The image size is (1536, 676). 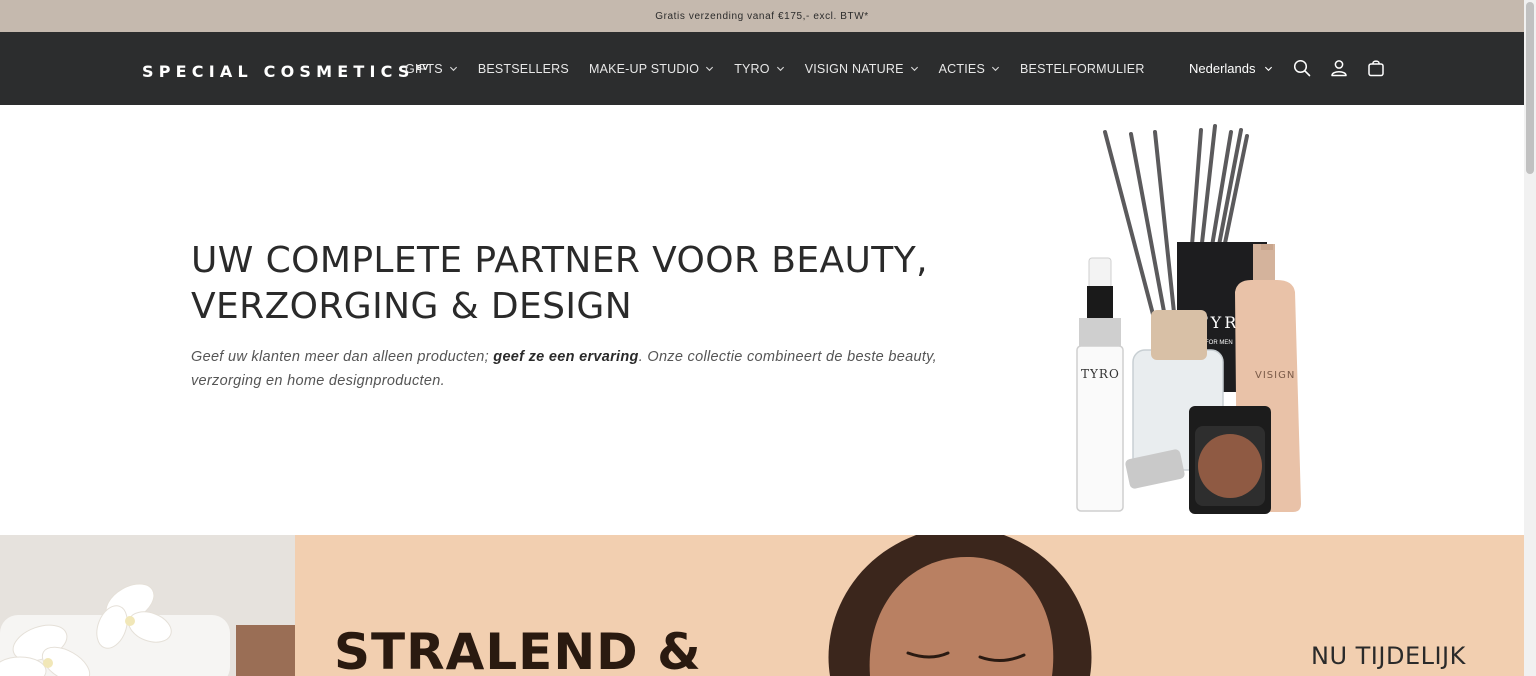 What do you see at coordinates (559, 260) in the screenshot?
I see `hero-title-line1: UW COMPLETE PARTNER VOOR BEAUTY,` at bounding box center [559, 260].